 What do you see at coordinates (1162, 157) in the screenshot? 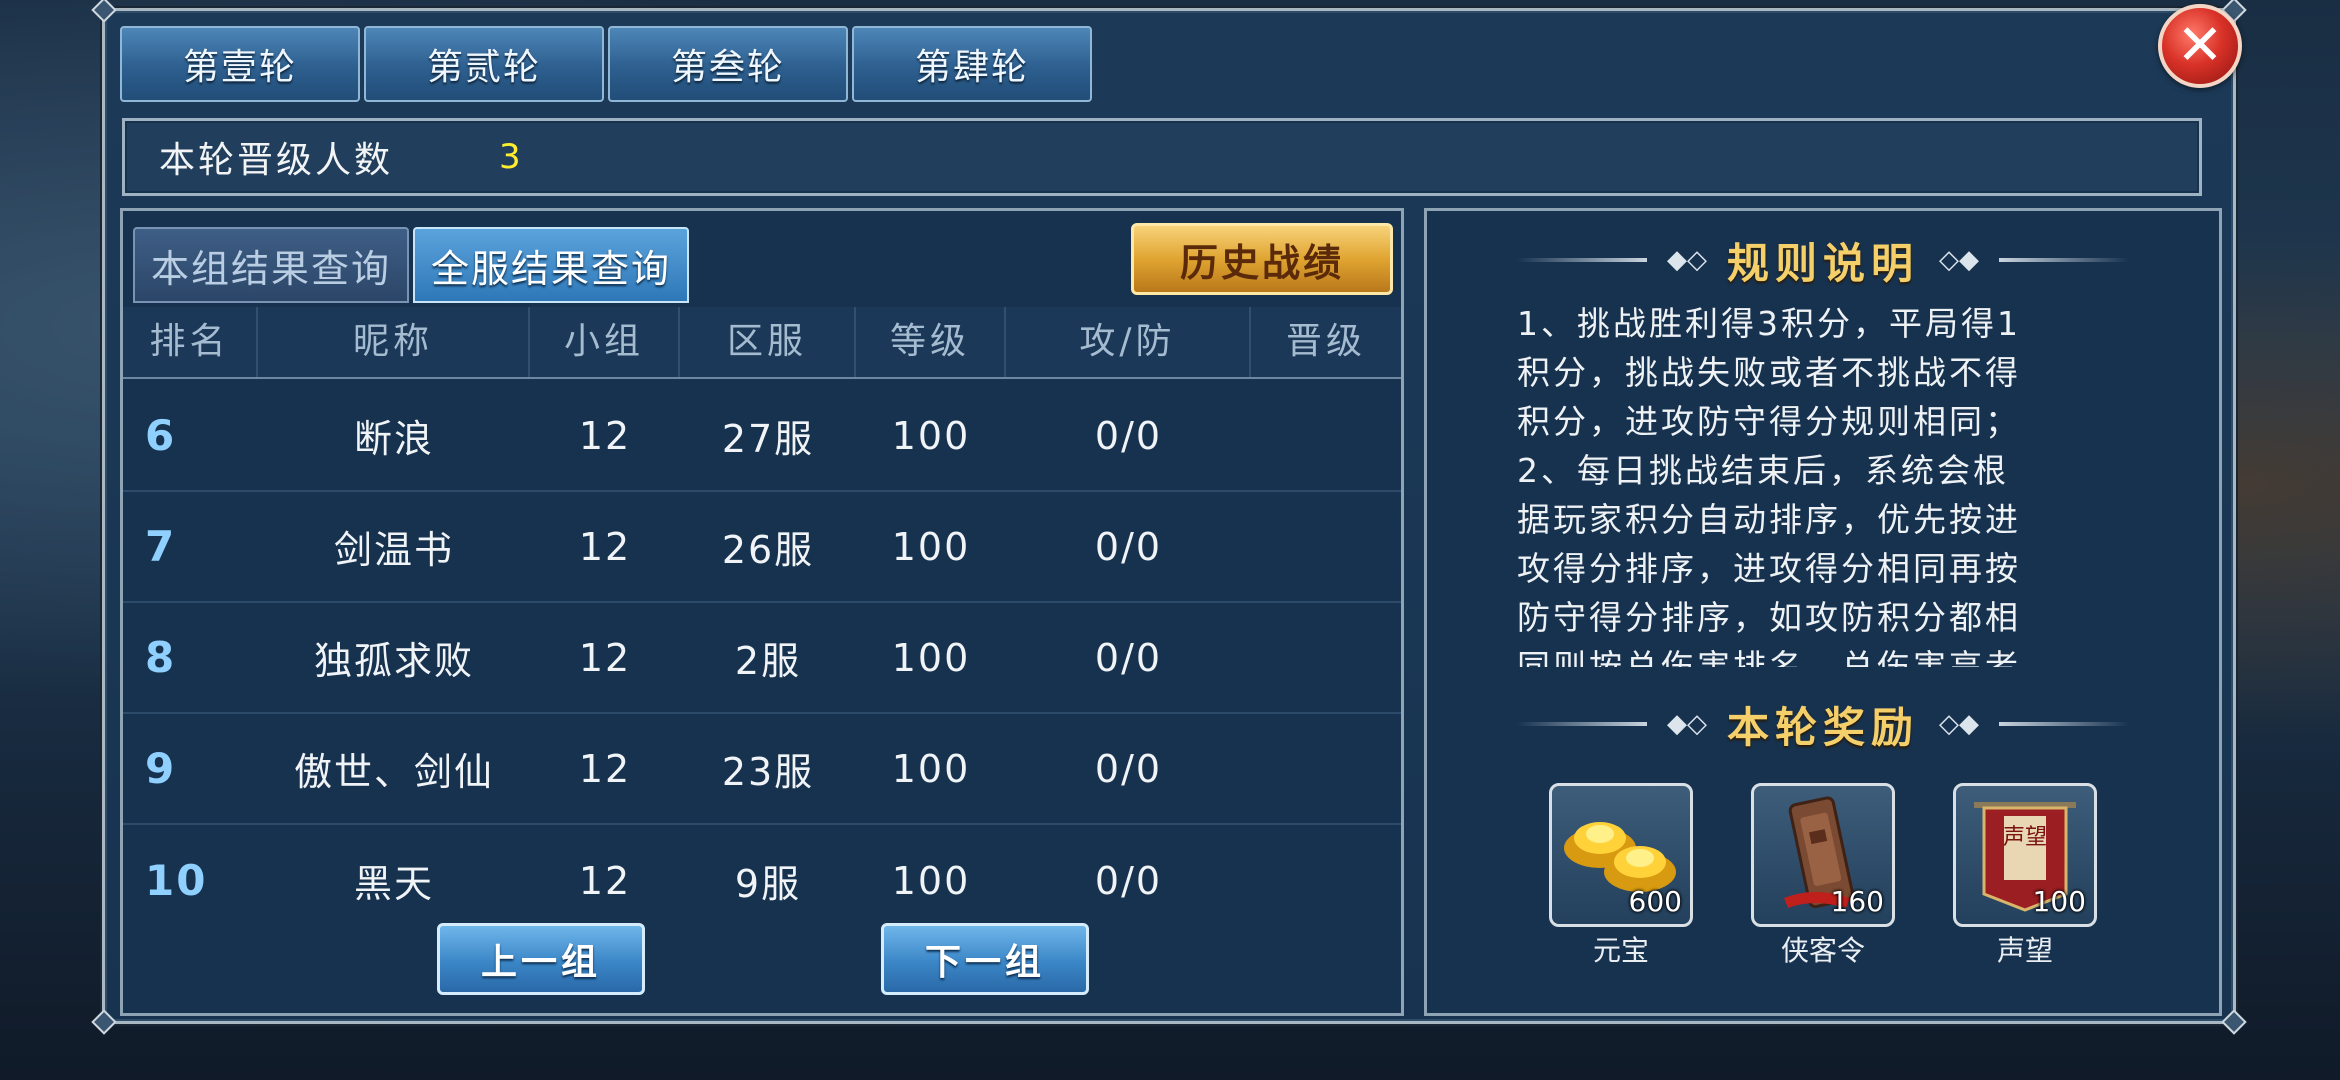
I see `promote-count-bar: 本轮晋级人数 3` at bounding box center [1162, 157].